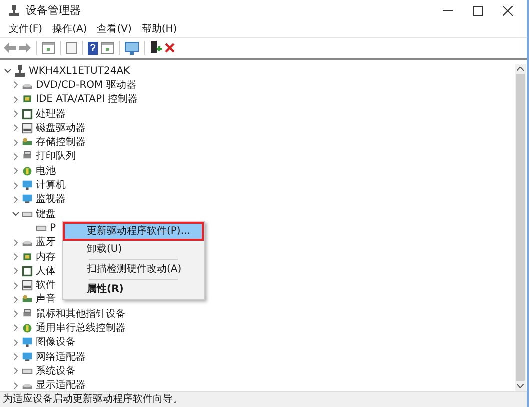  What do you see at coordinates (159, 29) in the screenshot?
I see `menu-item: 帮助(H)` at bounding box center [159, 29].